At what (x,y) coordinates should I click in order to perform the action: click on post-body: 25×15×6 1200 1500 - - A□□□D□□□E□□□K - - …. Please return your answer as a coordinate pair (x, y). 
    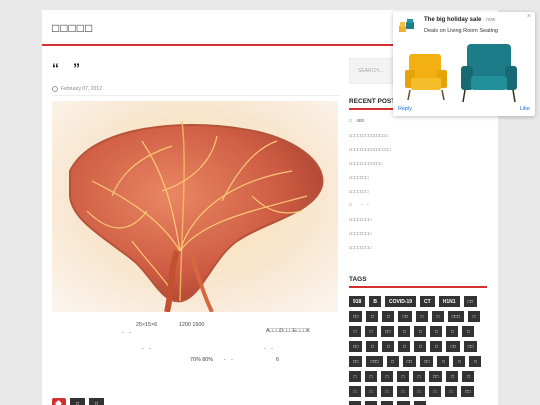
    Looking at the image, I should click on (196, 343).